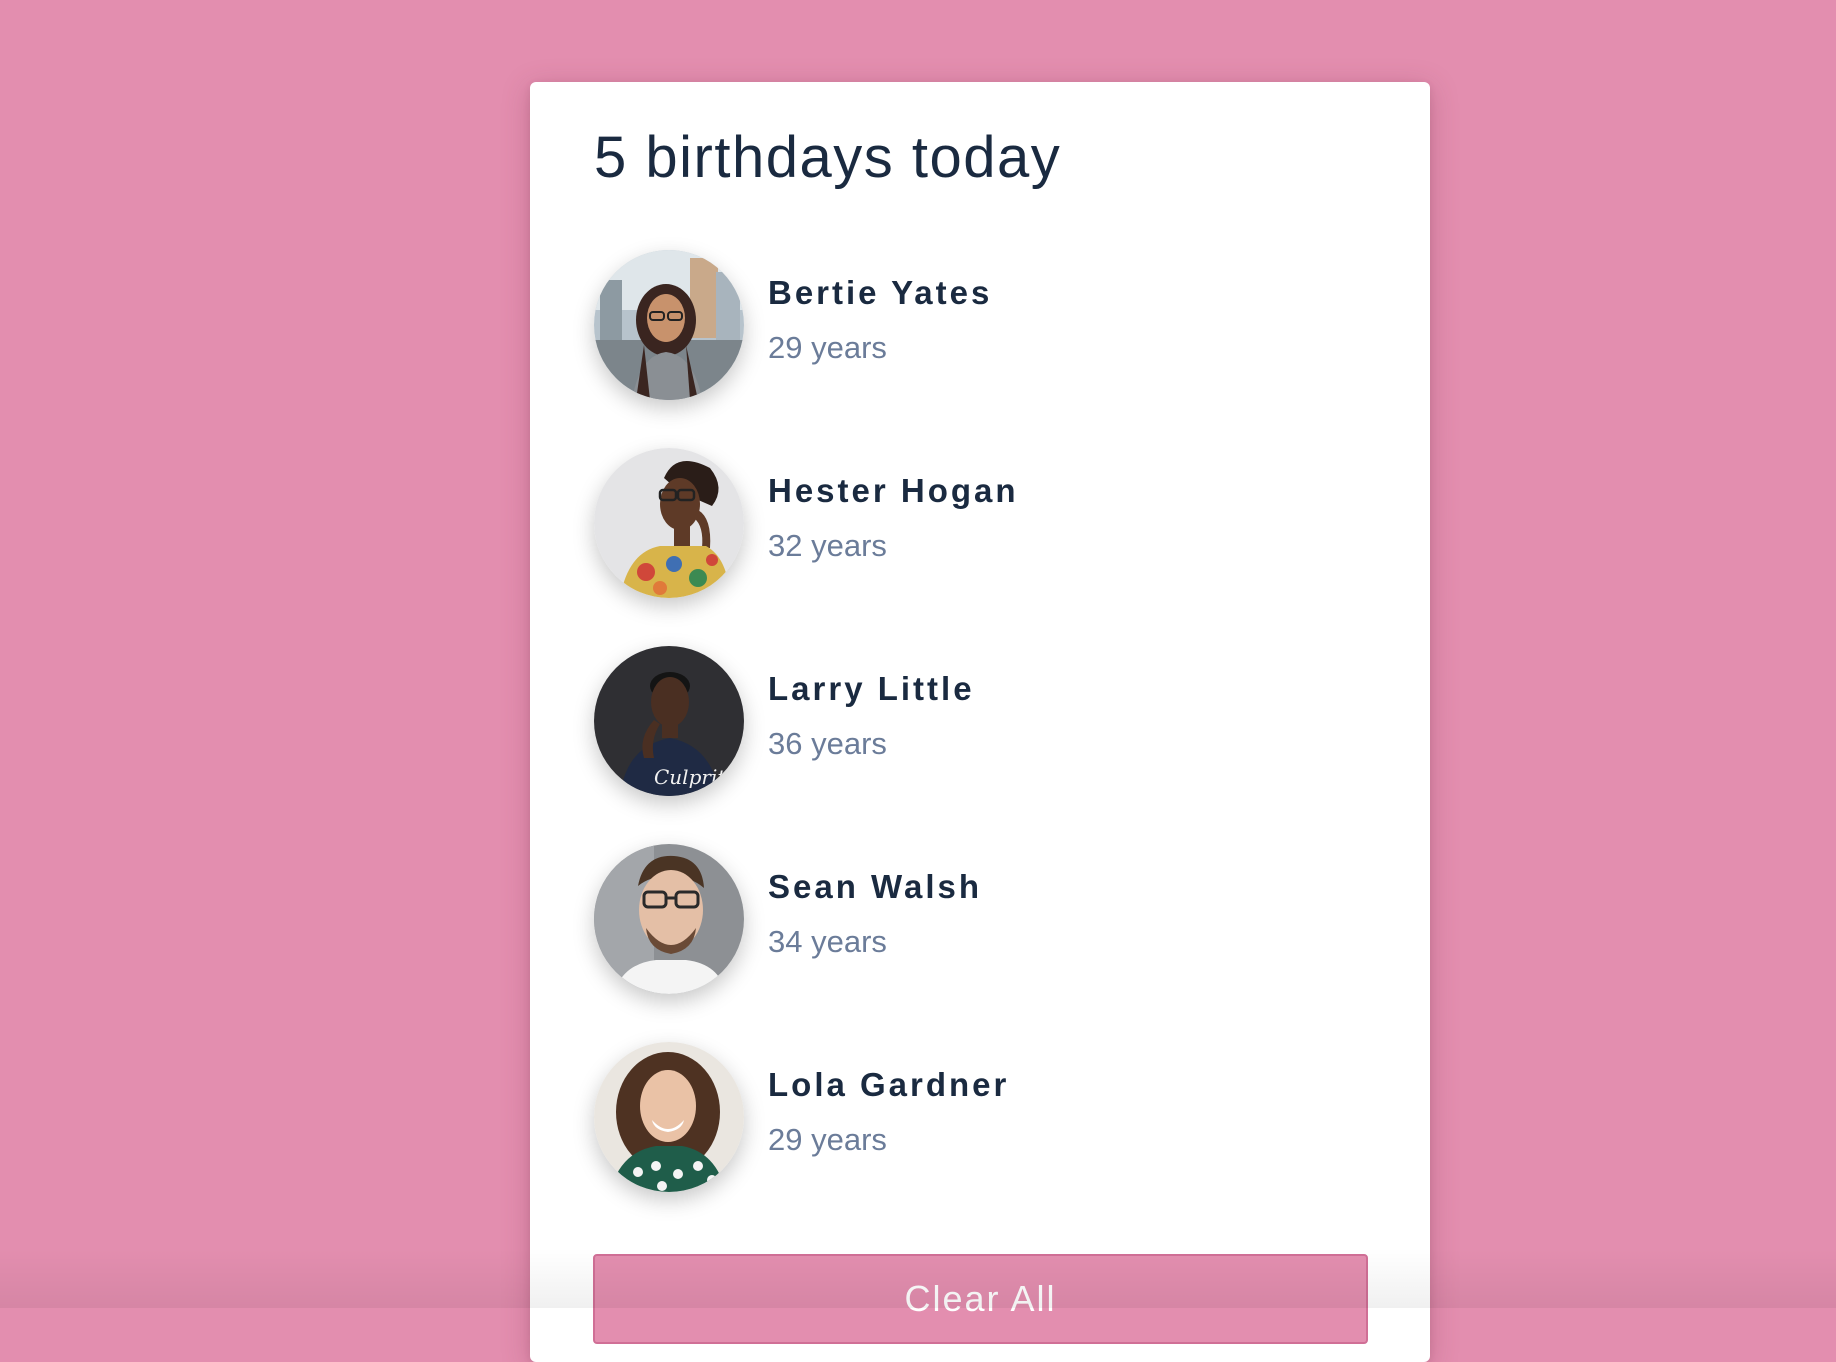  What do you see at coordinates (944, 325) in the screenshot?
I see `list-item: Bertie Yates 29 years` at bounding box center [944, 325].